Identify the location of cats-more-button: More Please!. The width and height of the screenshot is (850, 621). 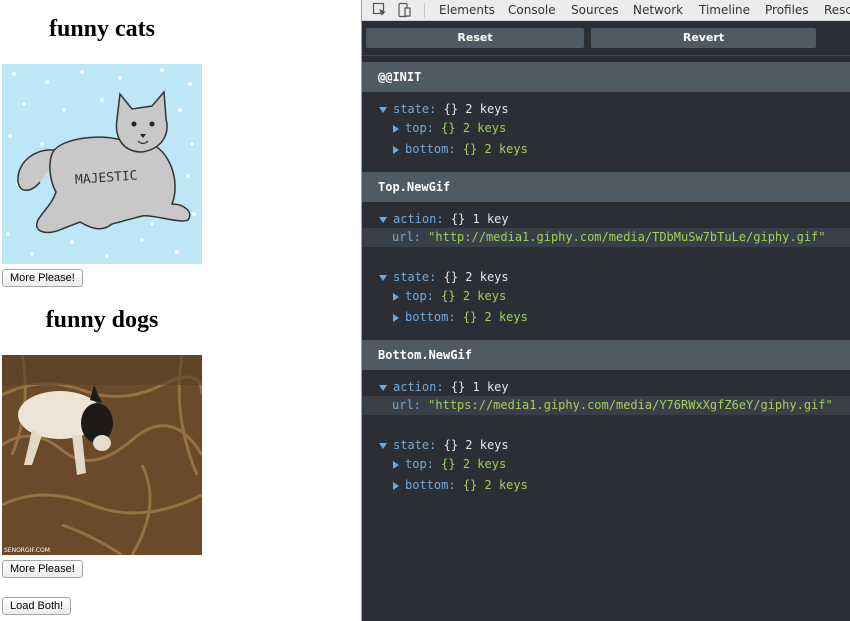
(42, 278).